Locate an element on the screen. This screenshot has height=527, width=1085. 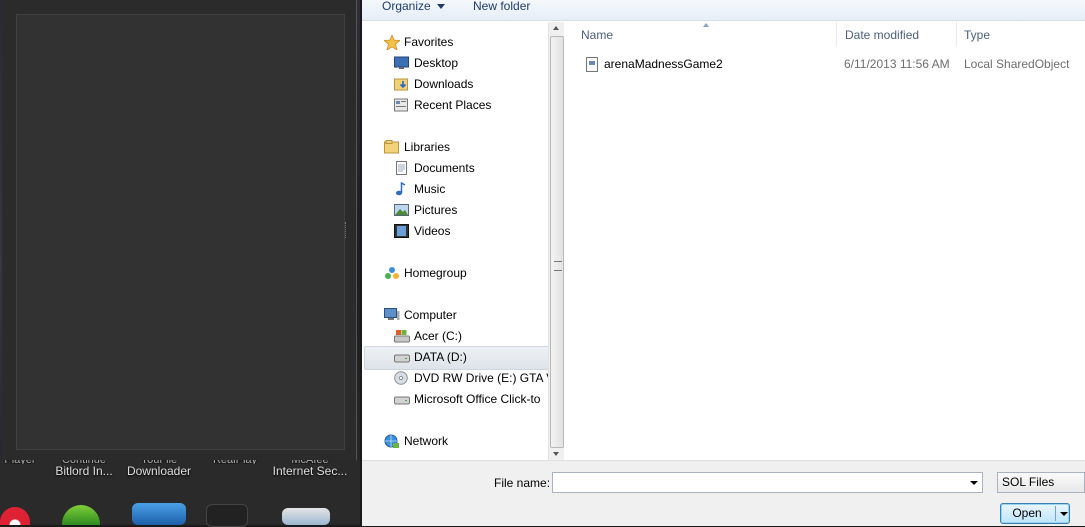
scroll-down-arrow-icon is located at coordinates (556, 454).